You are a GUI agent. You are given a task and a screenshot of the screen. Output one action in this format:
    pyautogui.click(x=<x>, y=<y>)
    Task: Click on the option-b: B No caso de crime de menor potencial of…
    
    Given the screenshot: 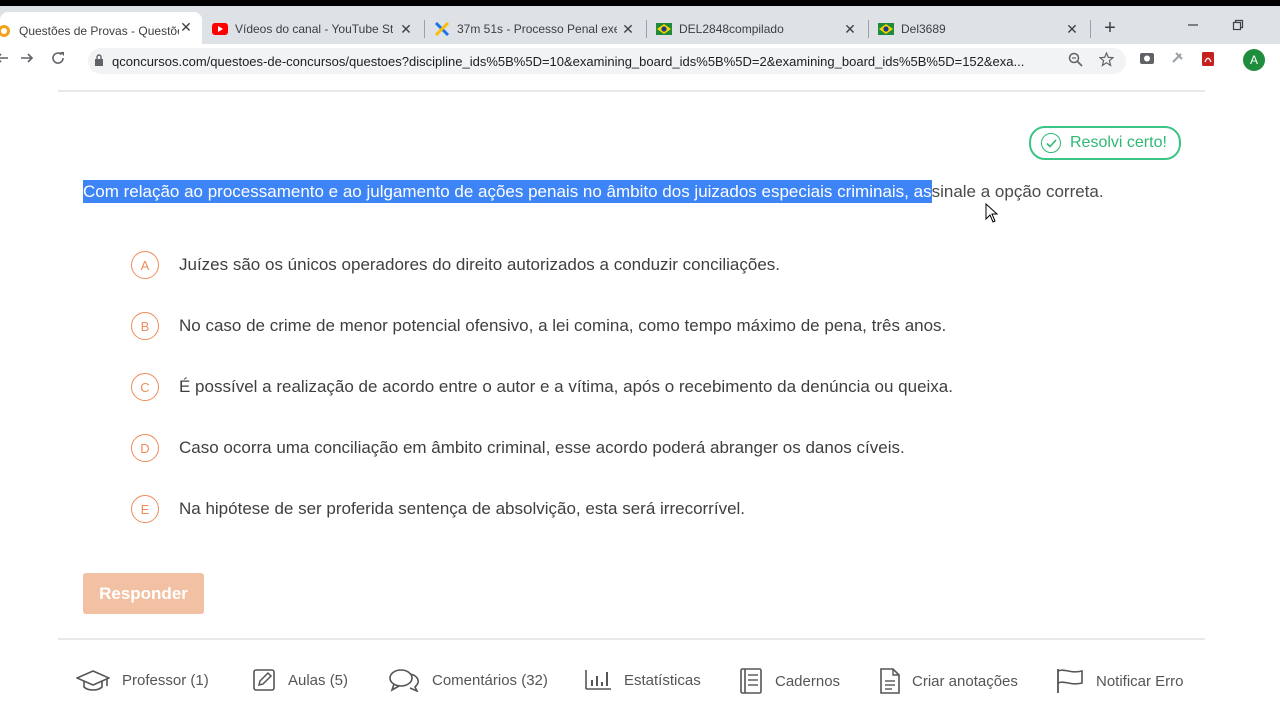 What is the action you would take?
    pyautogui.click(x=538, y=326)
    